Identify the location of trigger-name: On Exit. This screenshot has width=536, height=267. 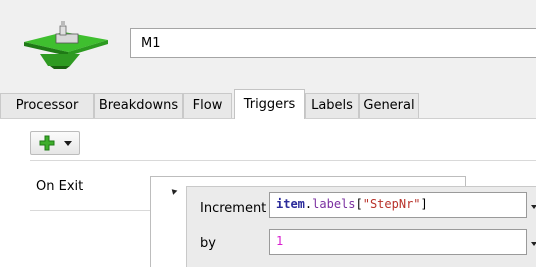
(60, 186).